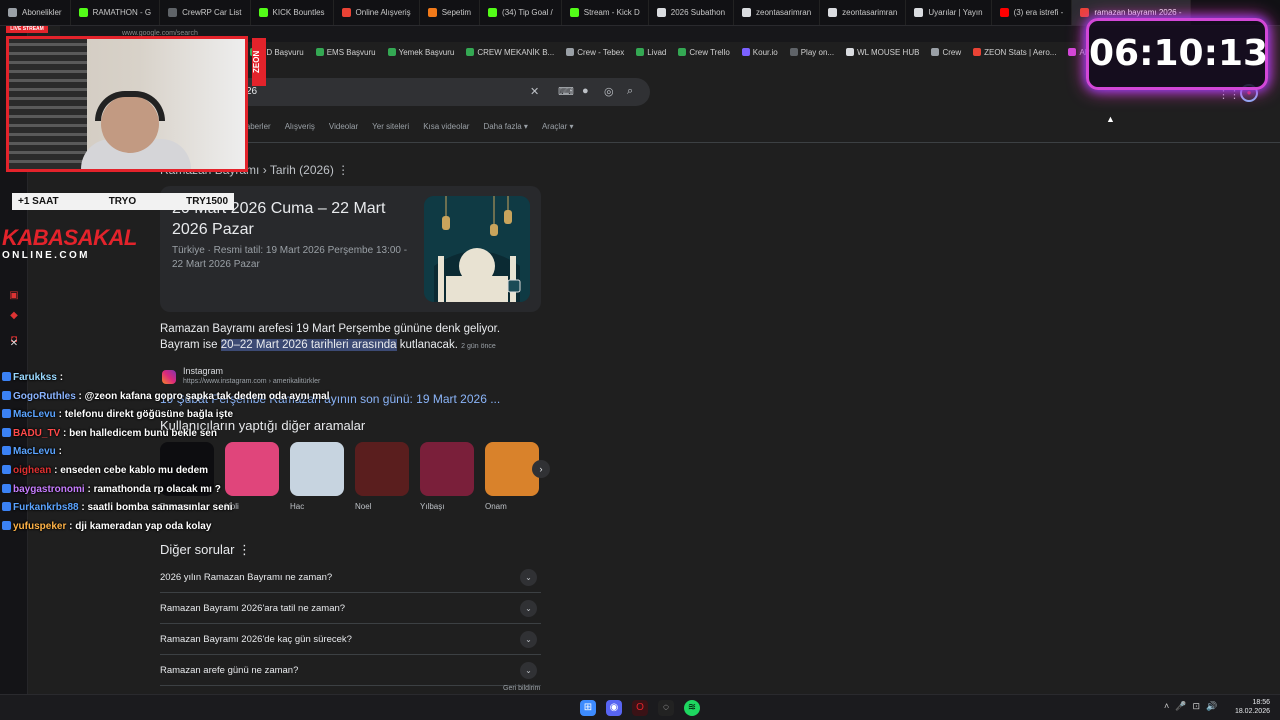  What do you see at coordinates (692, 12) in the screenshot?
I see `tab: 2026 Subathon` at bounding box center [692, 12].